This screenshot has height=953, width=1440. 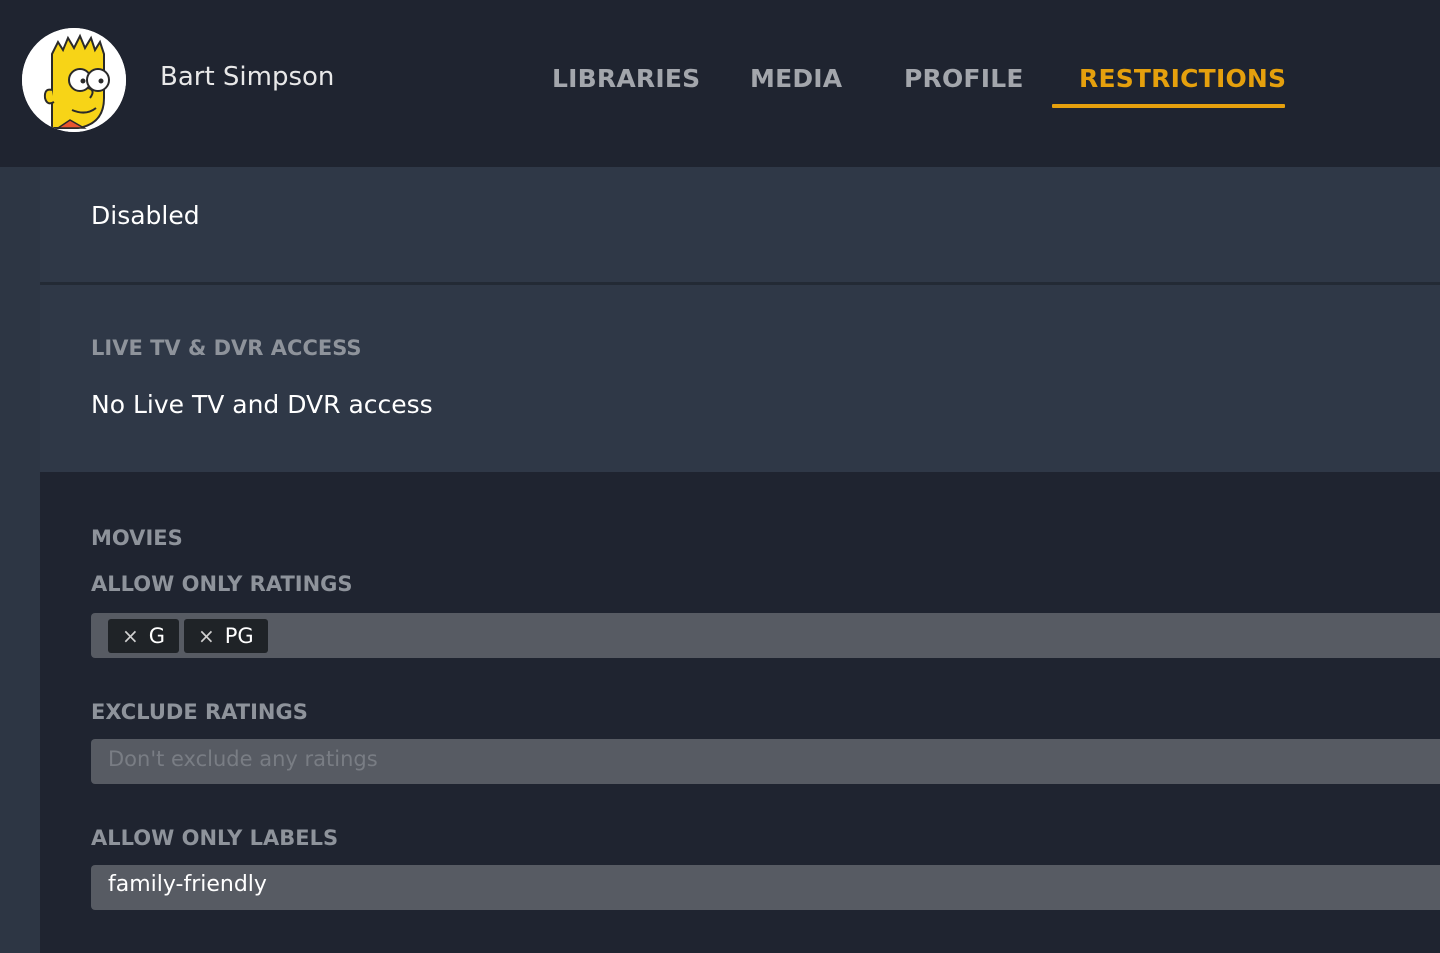 I want to click on rating-chip: × PG, so click(x=226, y=636).